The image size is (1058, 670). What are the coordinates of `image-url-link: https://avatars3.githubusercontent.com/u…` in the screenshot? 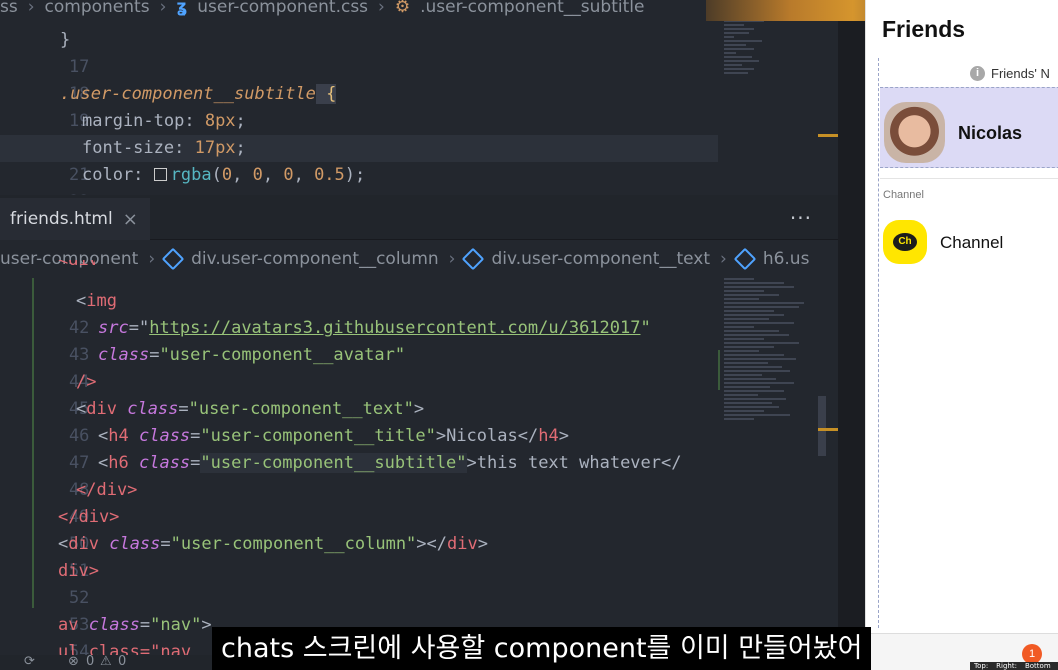 It's located at (394, 328).